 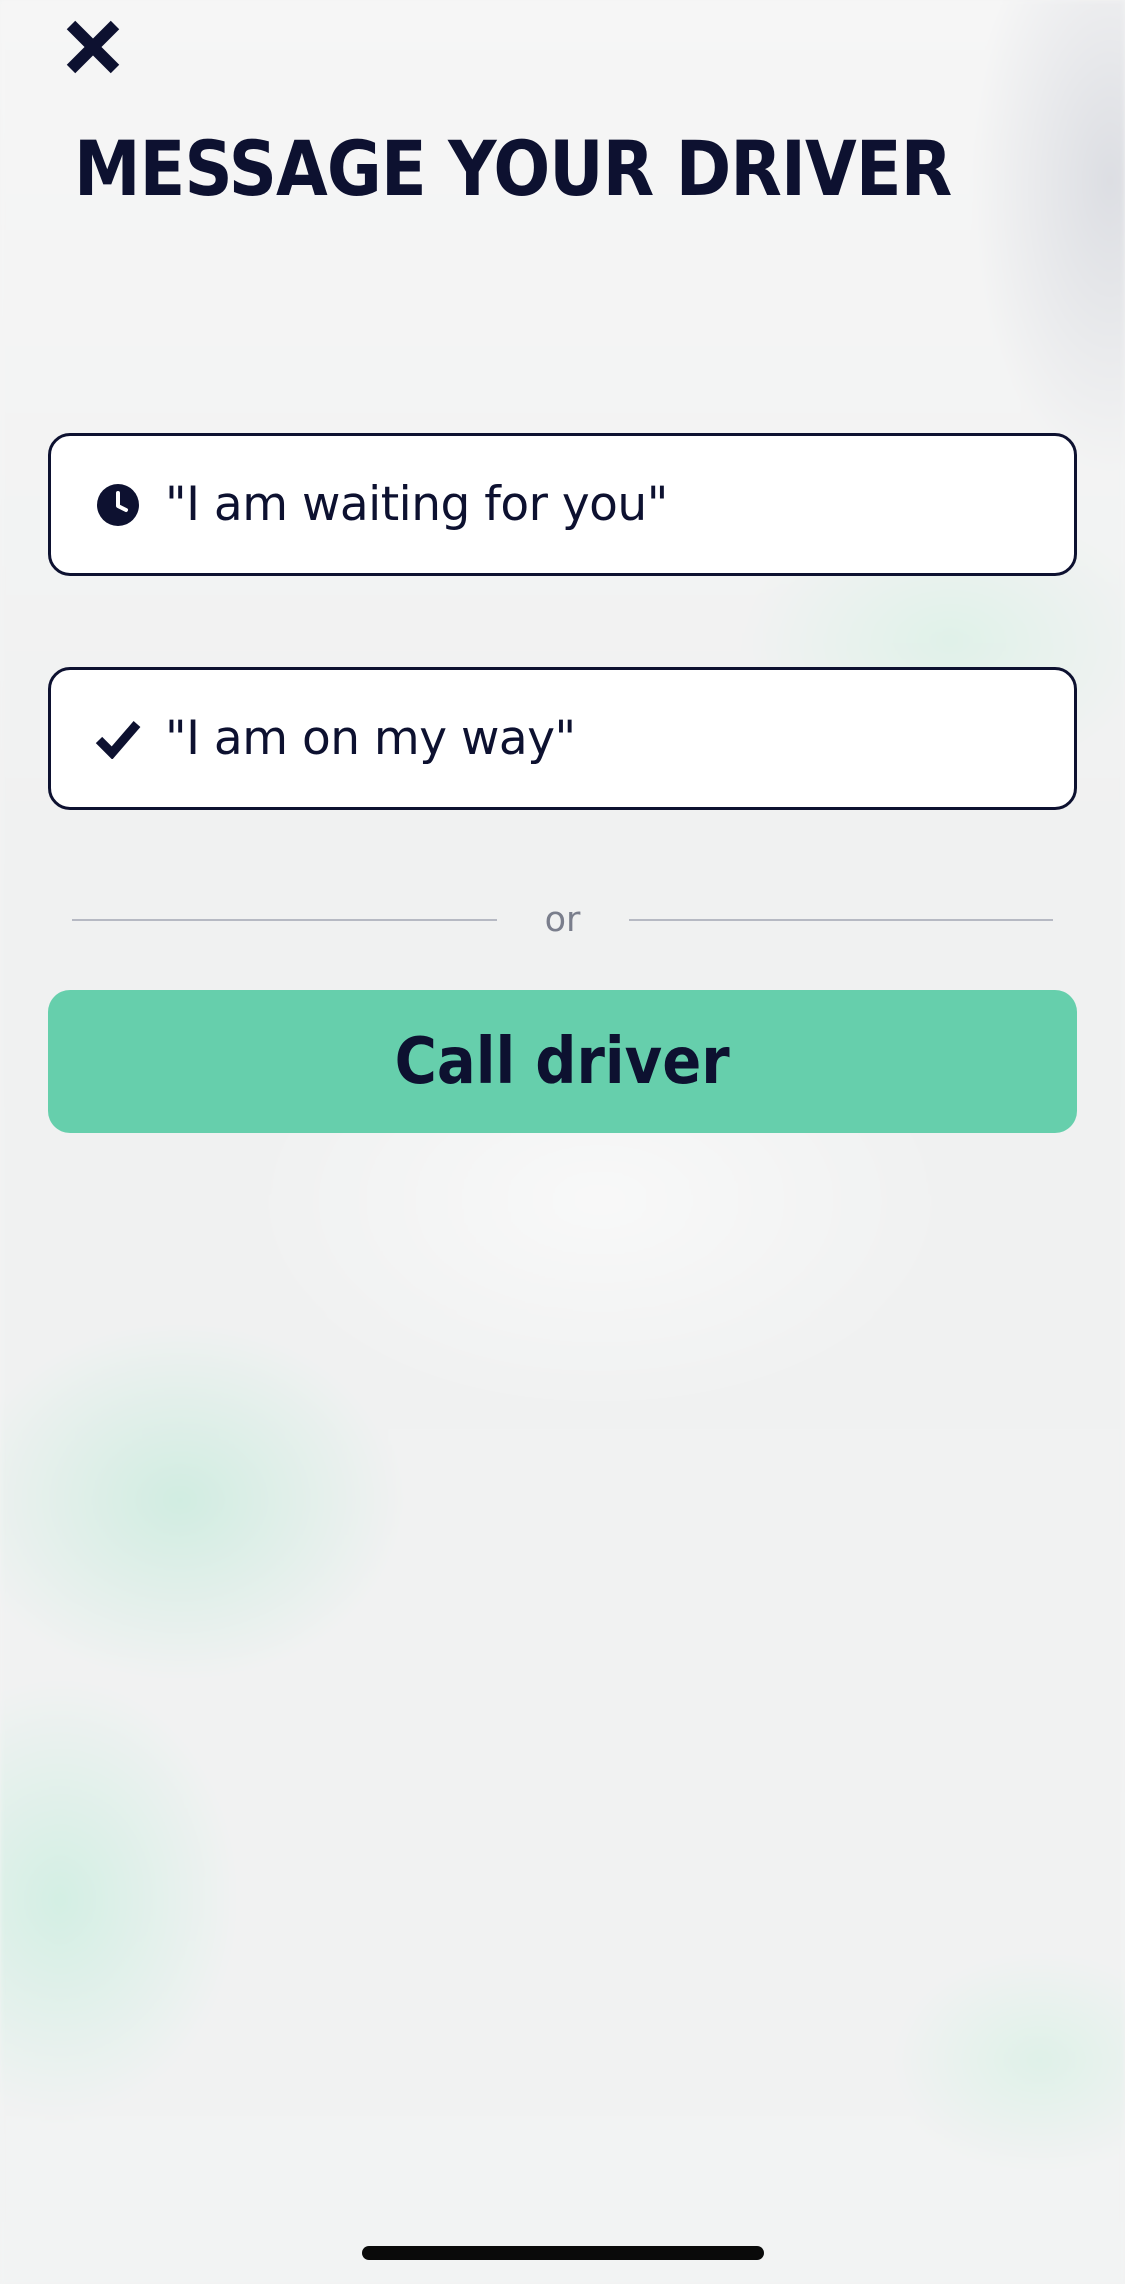 I want to click on call-driver-label: Call driver, so click(x=562, y=1061).